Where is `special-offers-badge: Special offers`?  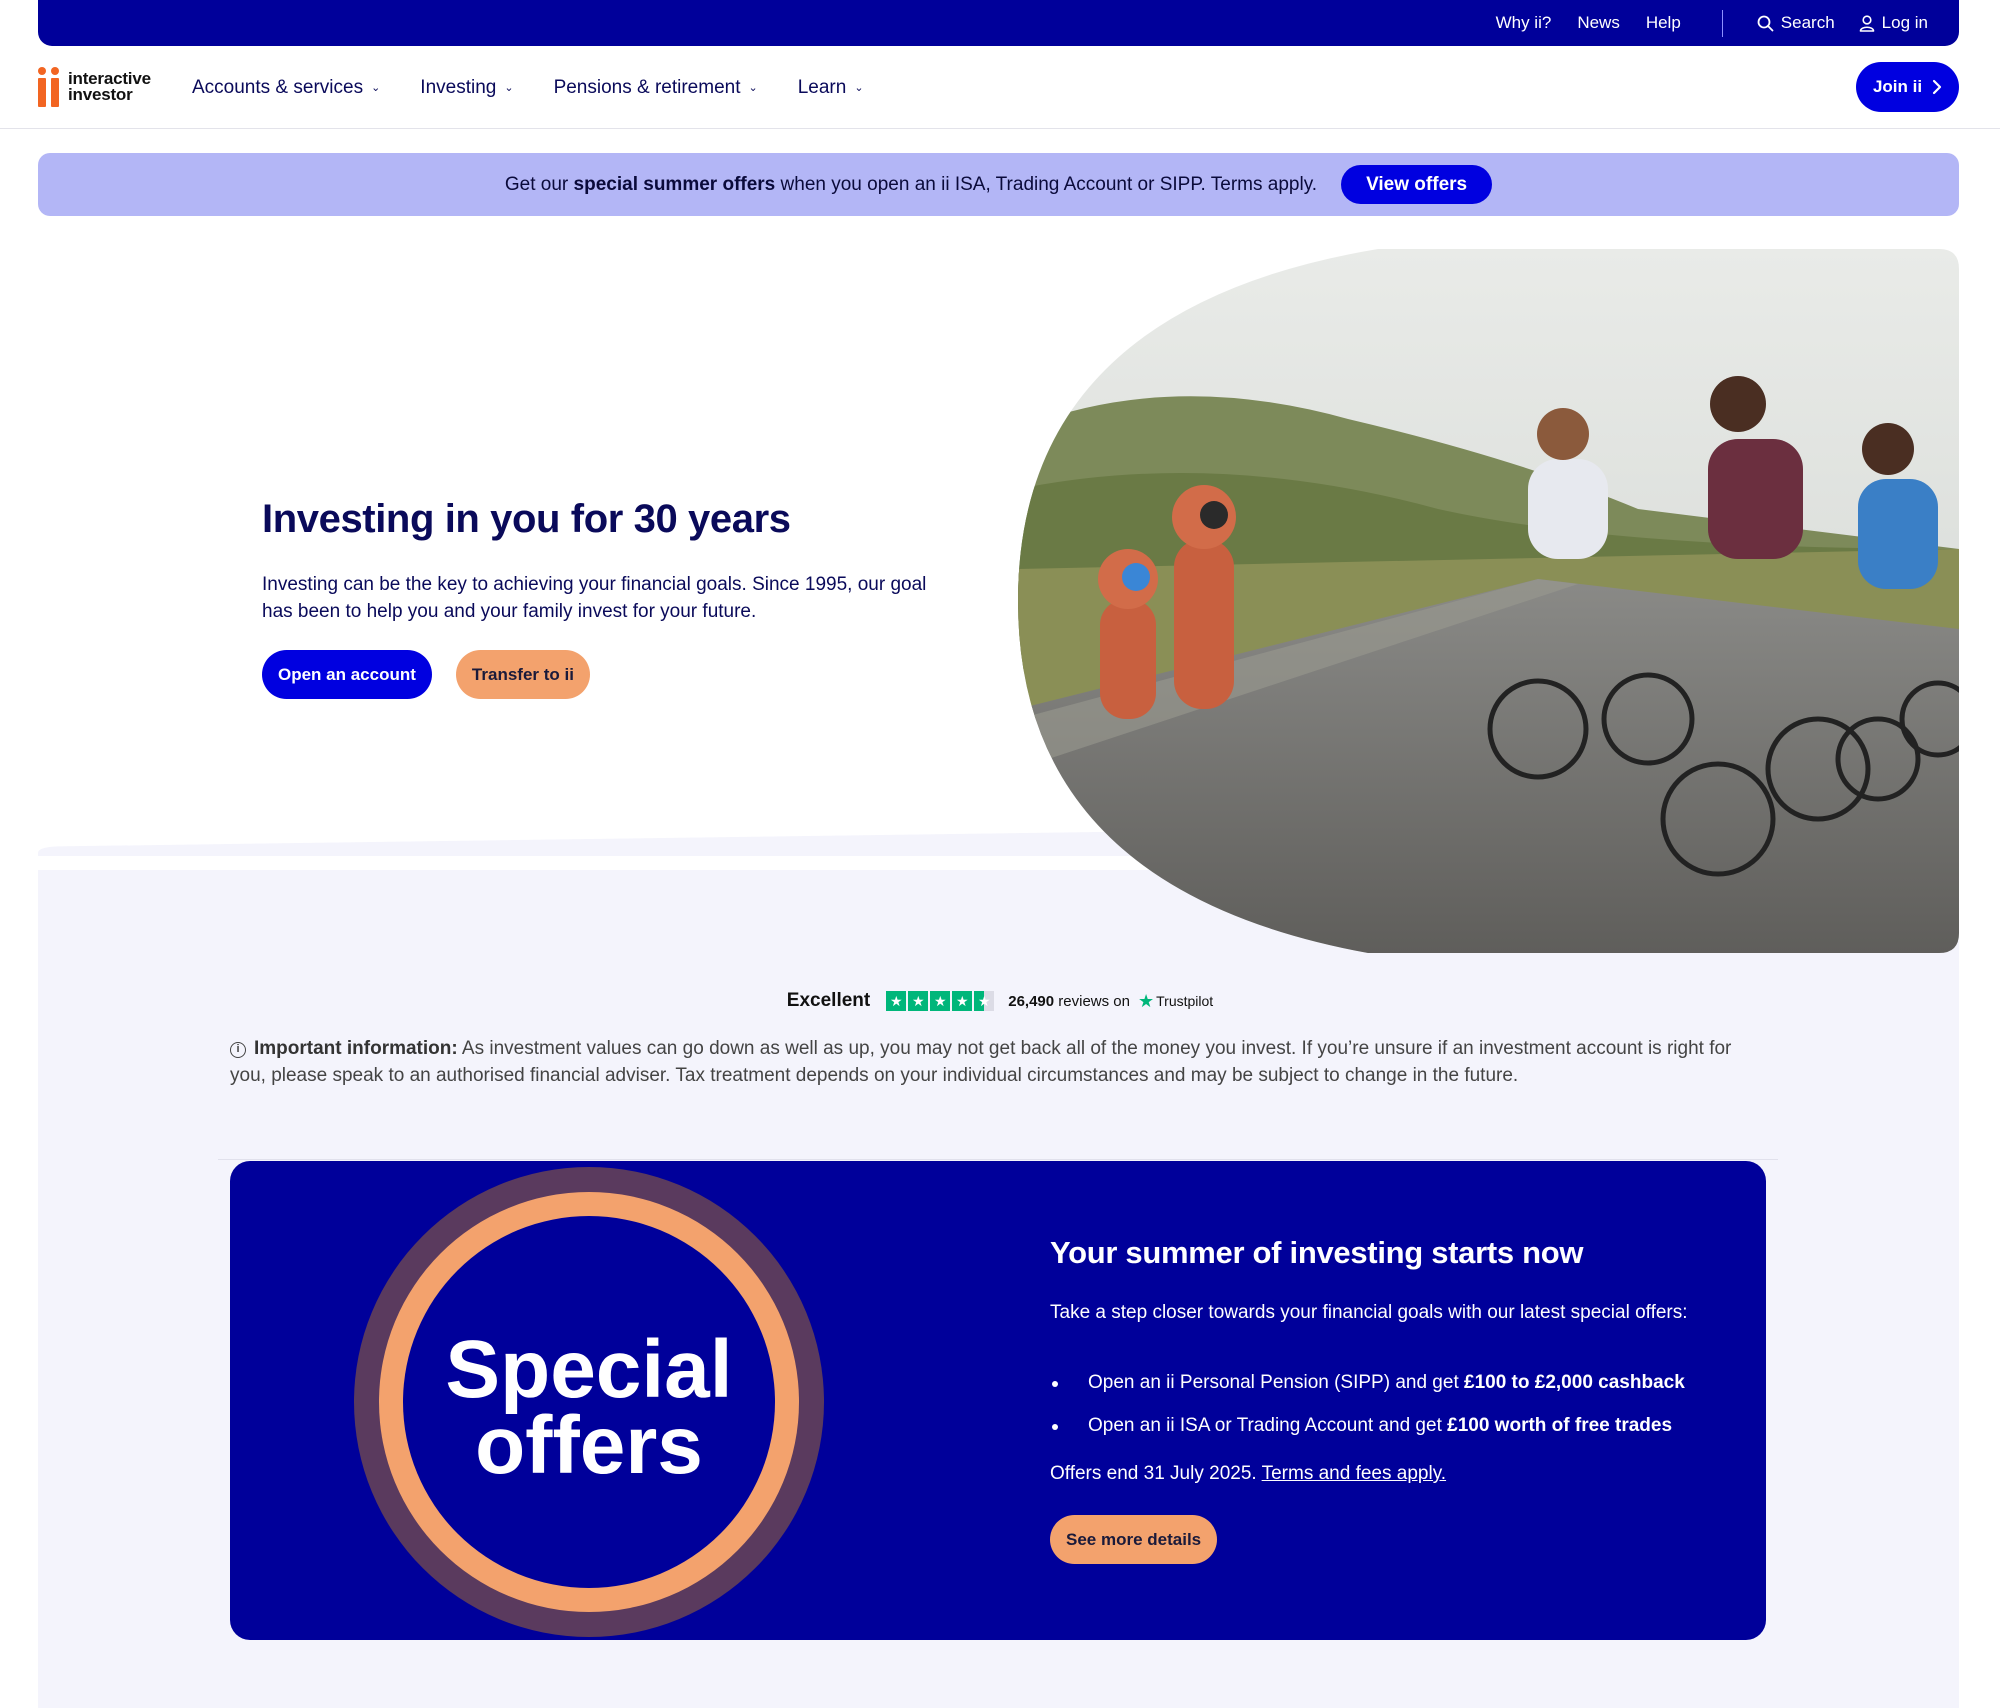 special-offers-badge: Special offers is located at coordinates (589, 1402).